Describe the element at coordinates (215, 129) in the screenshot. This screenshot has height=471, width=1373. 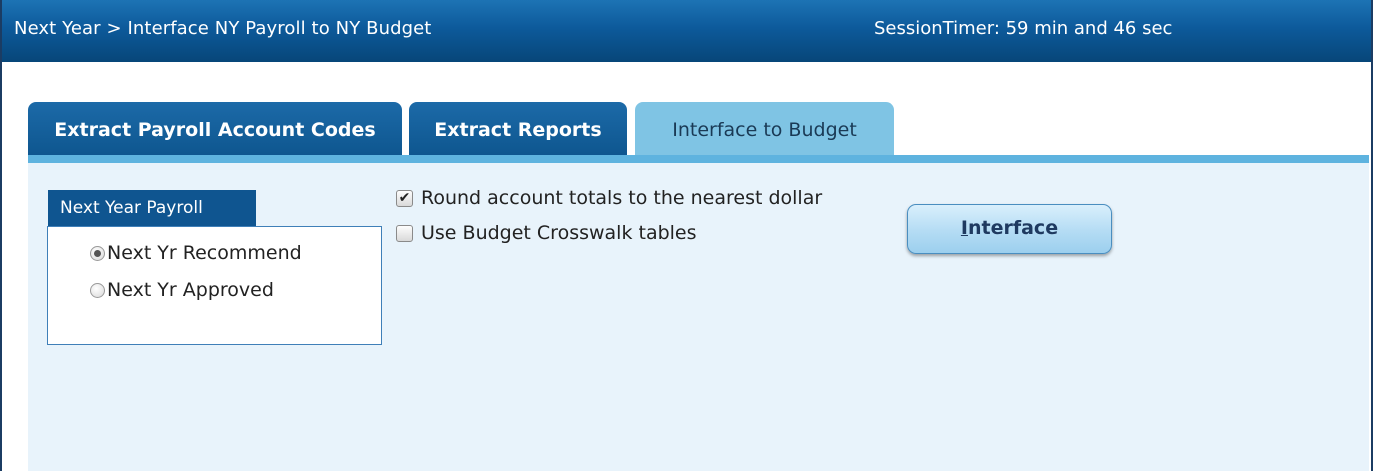
I see `tab-extract-payroll-account-codes: Extract Payroll Account Codes` at that location.